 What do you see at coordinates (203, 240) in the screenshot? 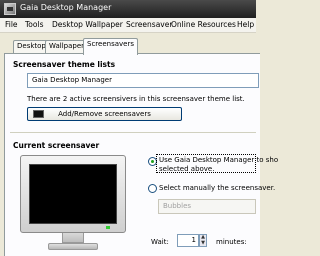
I see `wait-spinner: ▲ ▼` at bounding box center [203, 240].